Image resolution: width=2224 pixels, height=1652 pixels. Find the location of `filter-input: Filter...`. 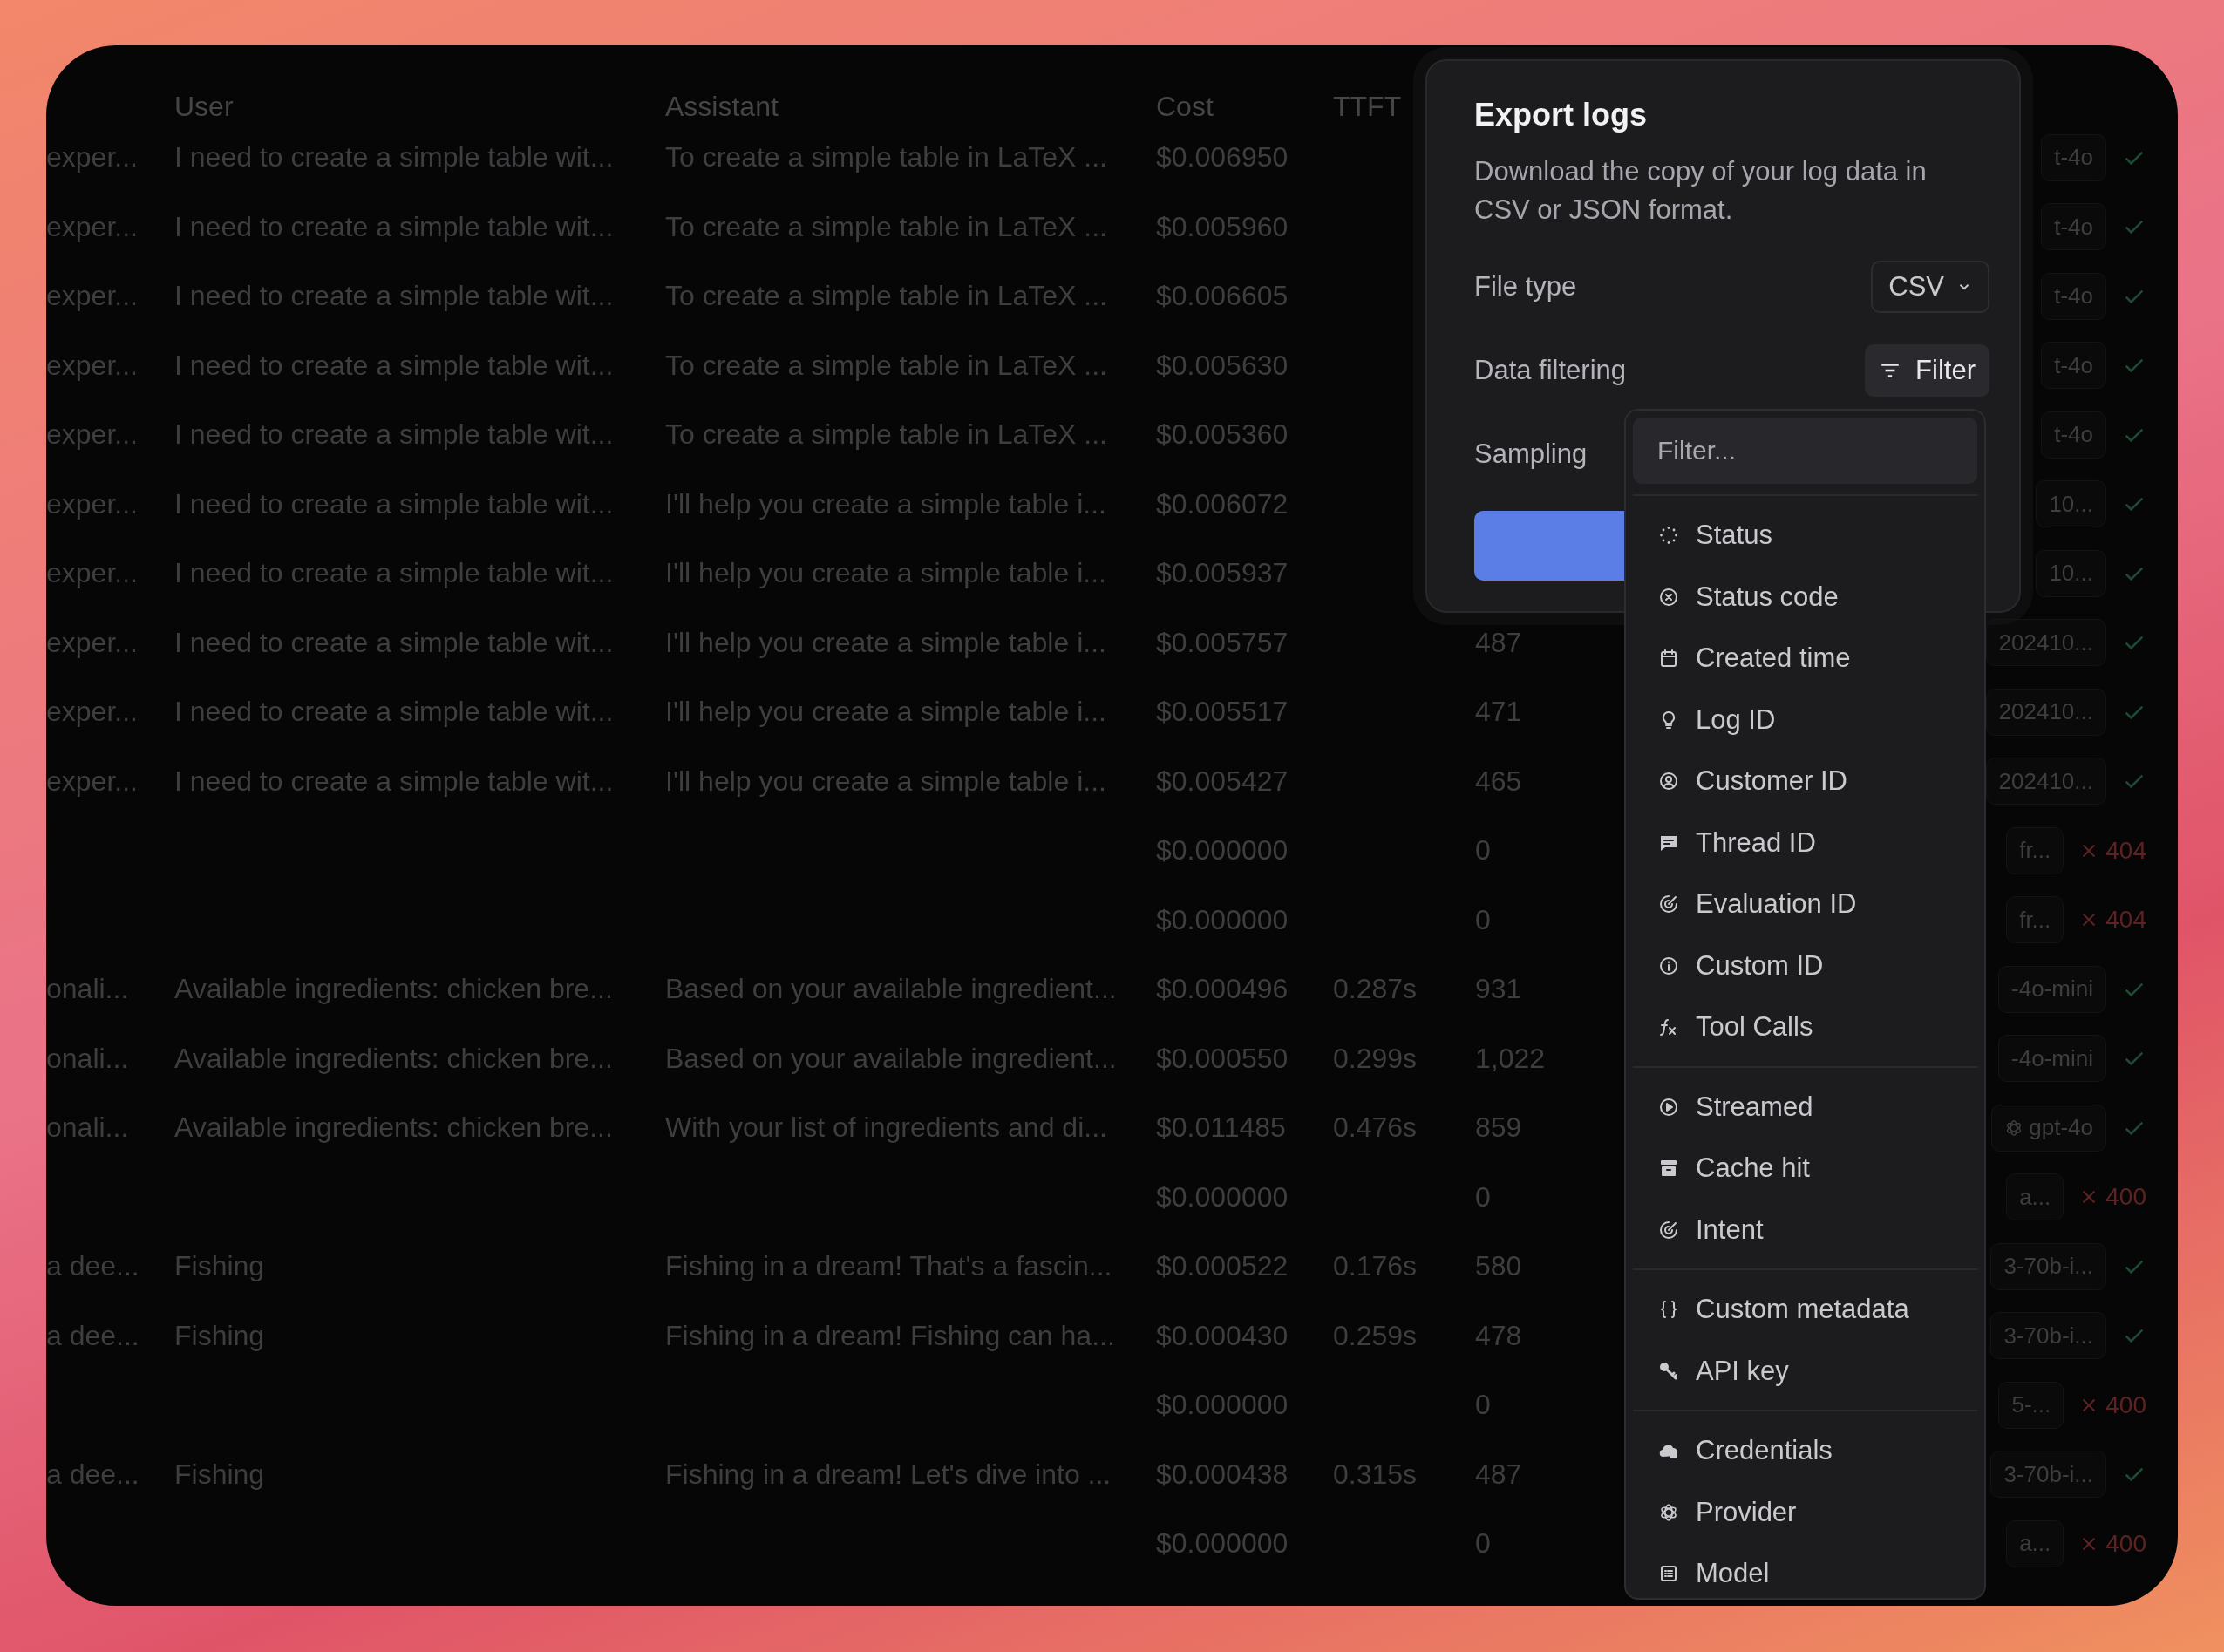

filter-input: Filter... is located at coordinates (1805, 451).